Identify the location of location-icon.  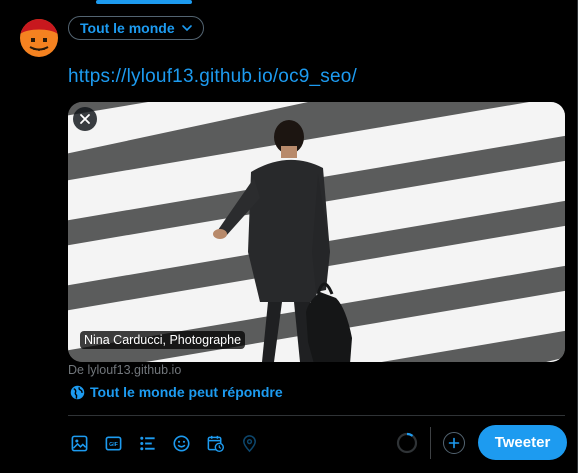
(249, 443).